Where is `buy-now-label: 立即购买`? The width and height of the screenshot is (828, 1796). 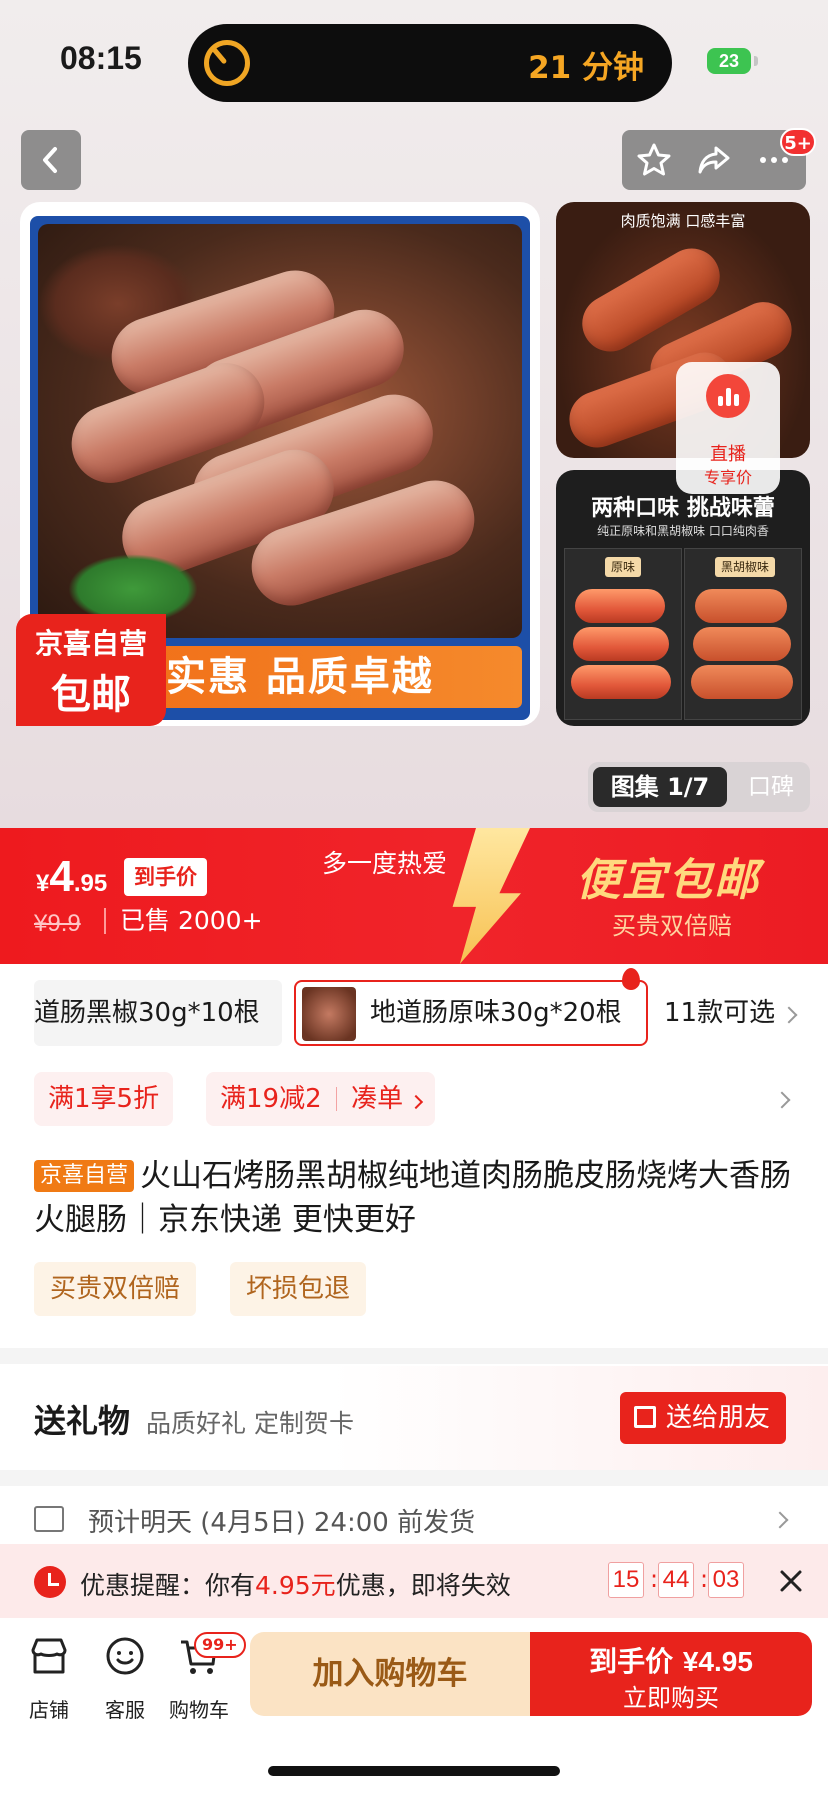 buy-now-label: 立即购买 is located at coordinates (671, 1698).